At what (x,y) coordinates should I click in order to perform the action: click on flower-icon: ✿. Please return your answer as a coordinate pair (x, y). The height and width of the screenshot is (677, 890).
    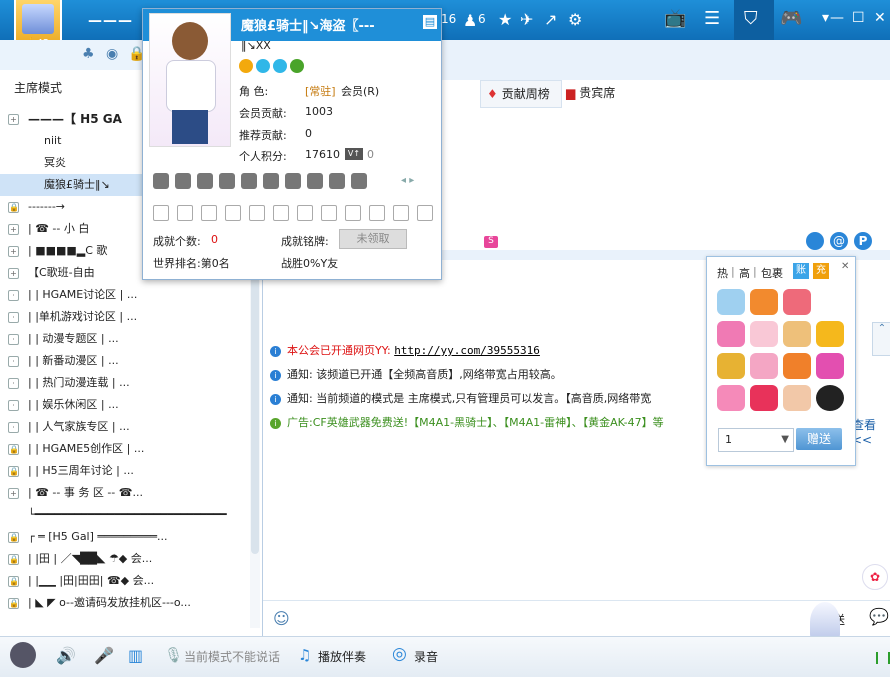
    Looking at the image, I should click on (875, 577).